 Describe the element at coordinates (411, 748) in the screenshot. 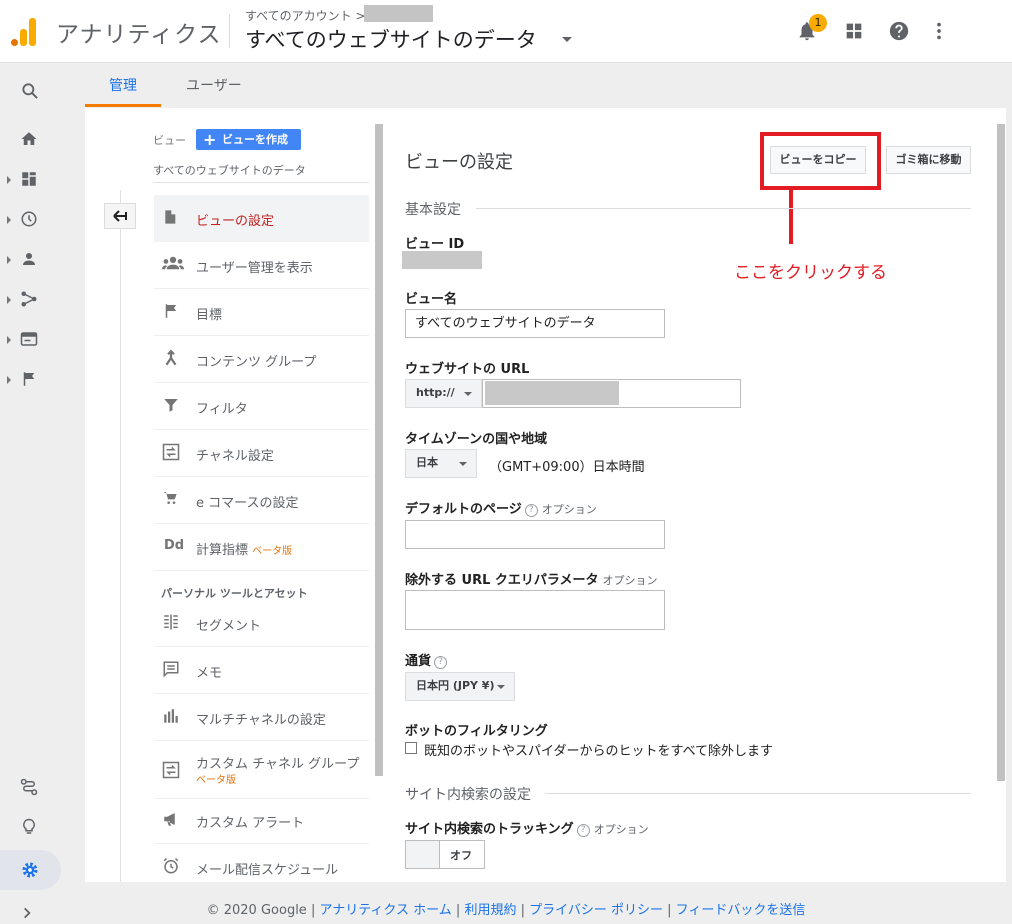

I see `bot-filter-checkbox` at that location.